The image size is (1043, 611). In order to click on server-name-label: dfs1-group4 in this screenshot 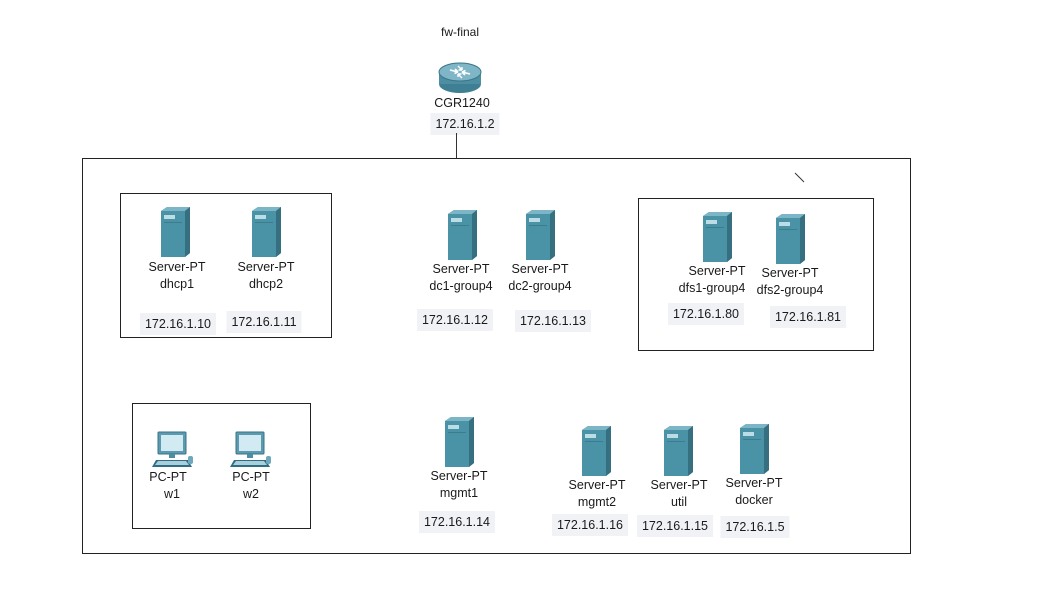, I will do `click(712, 288)`.